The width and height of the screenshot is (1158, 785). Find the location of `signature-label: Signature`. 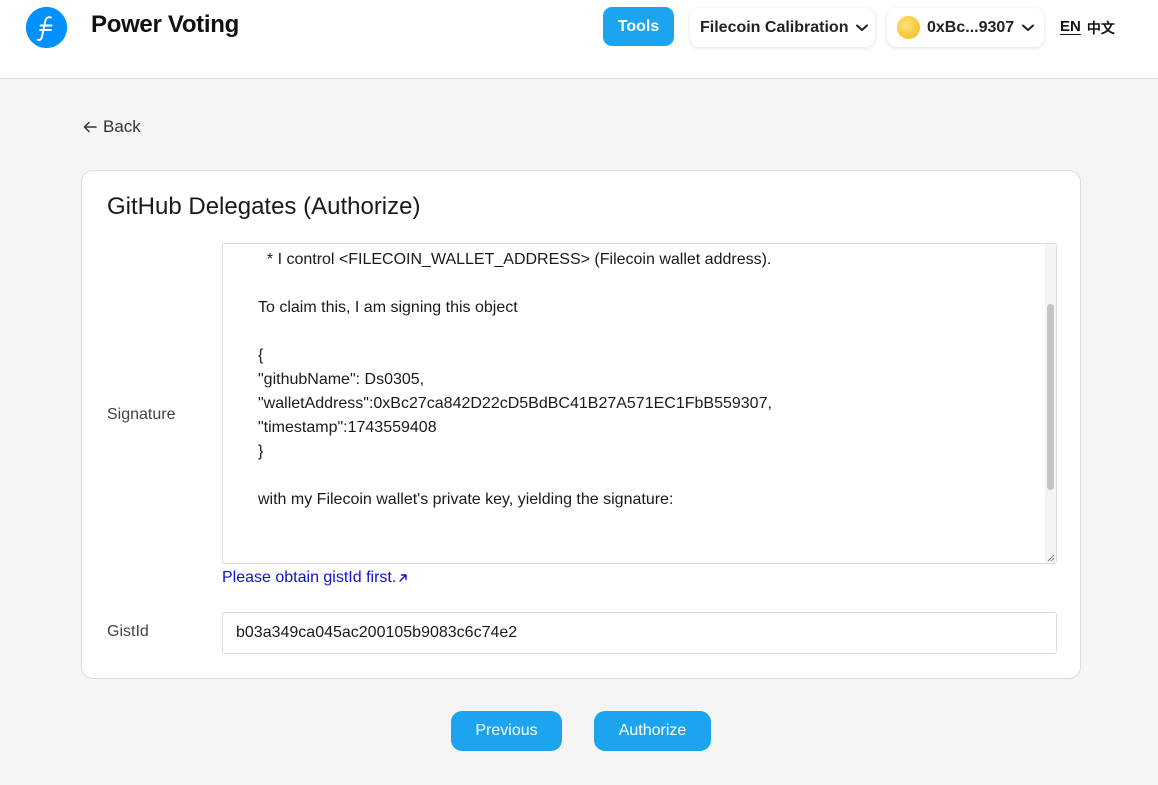

signature-label: Signature is located at coordinates (141, 414).